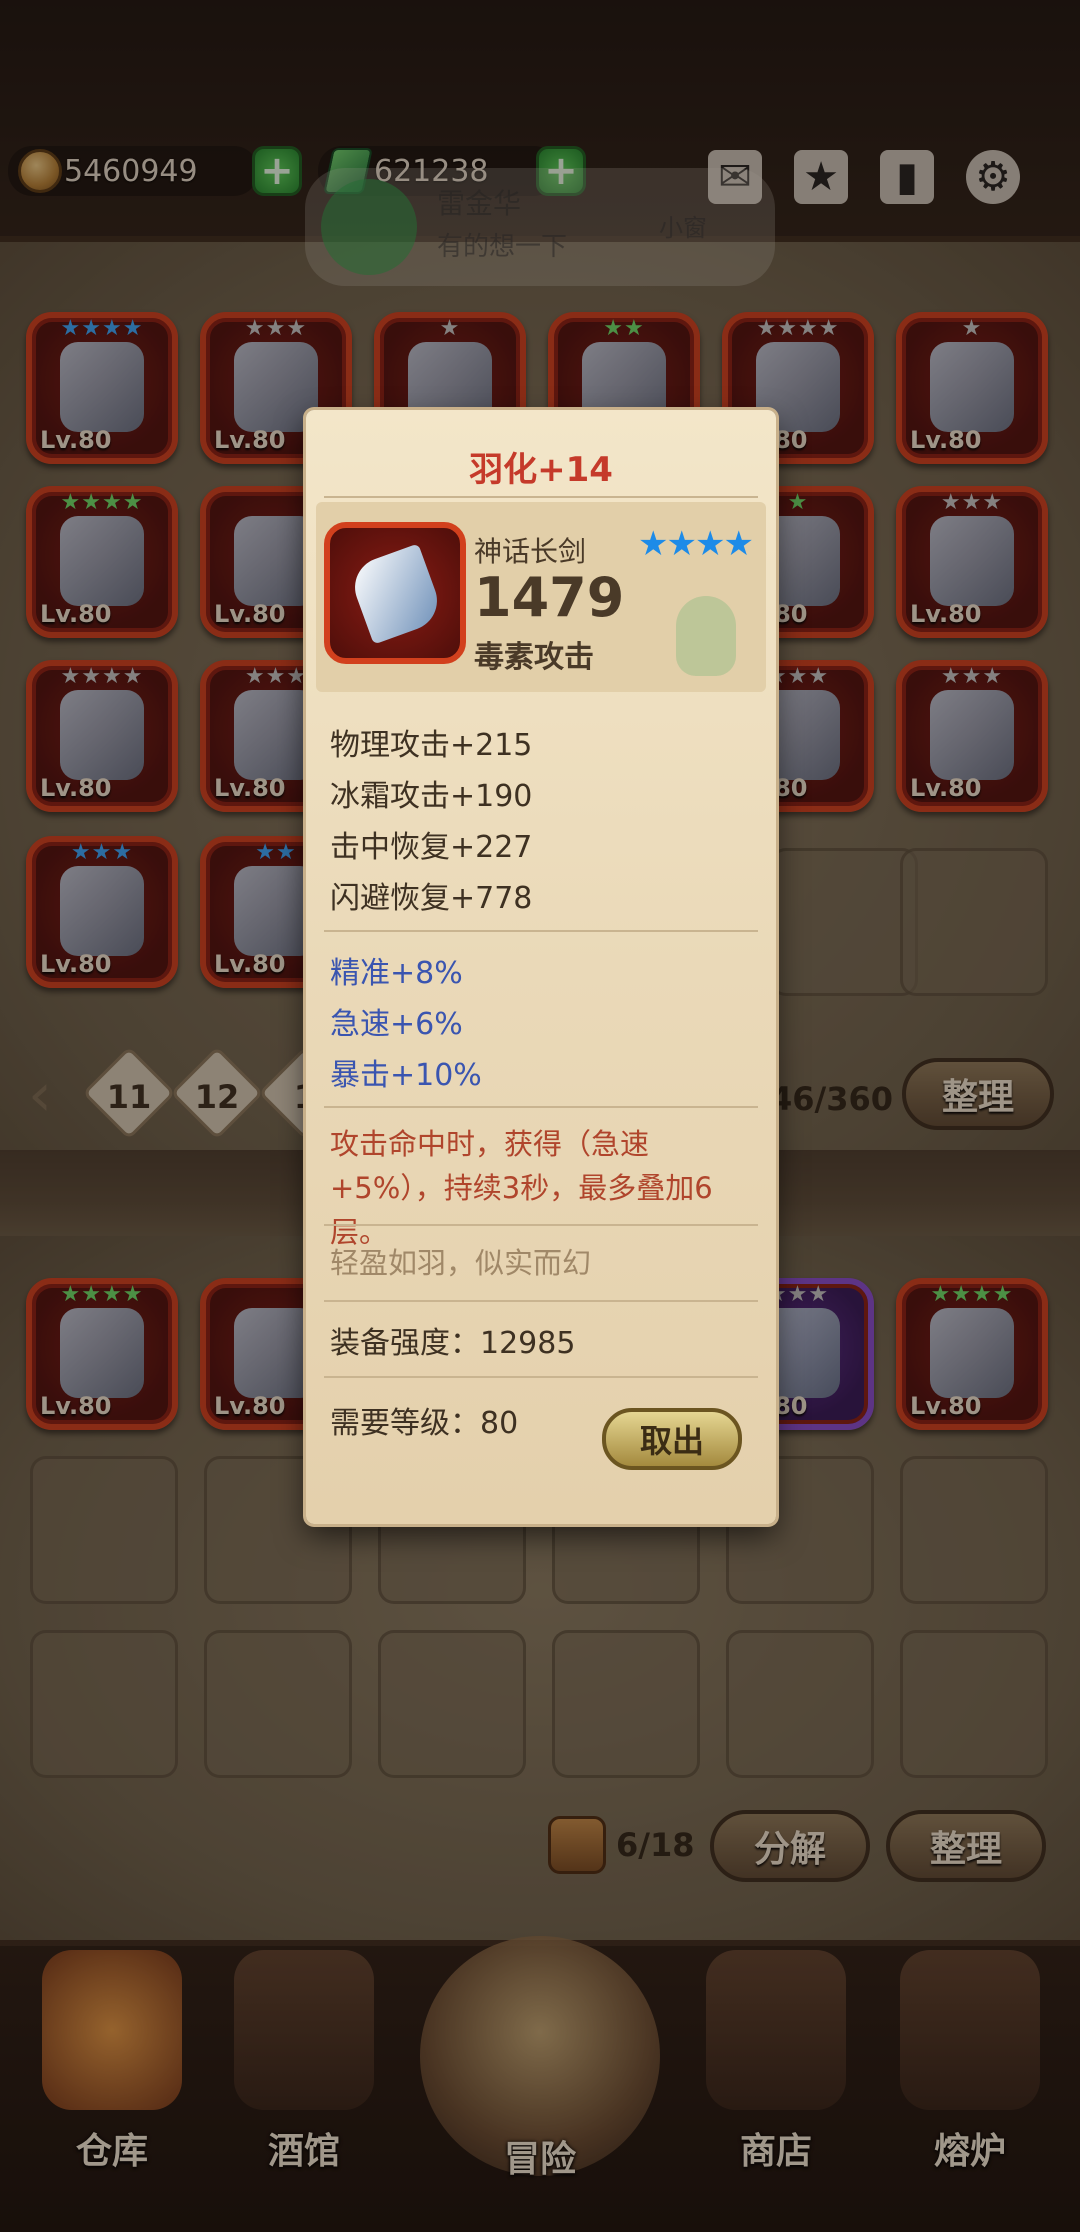 This screenshot has height=2232, width=1080. I want to click on prev-page-arrow-icon: ‹, so click(40, 1095).